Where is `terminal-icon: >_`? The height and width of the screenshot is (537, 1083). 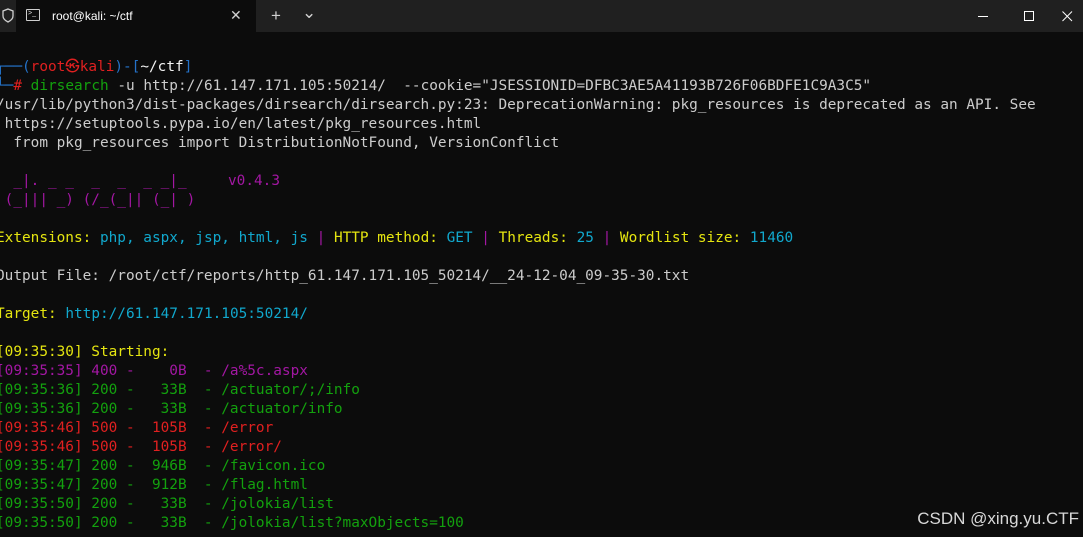
terminal-icon: >_ is located at coordinates (33, 15).